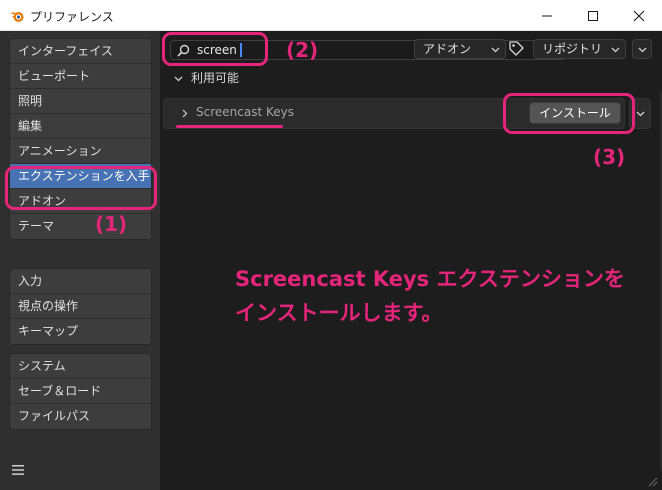 This screenshot has height=490, width=662. Describe the element at coordinates (215, 49) in the screenshot. I see `highlight-search` at that location.